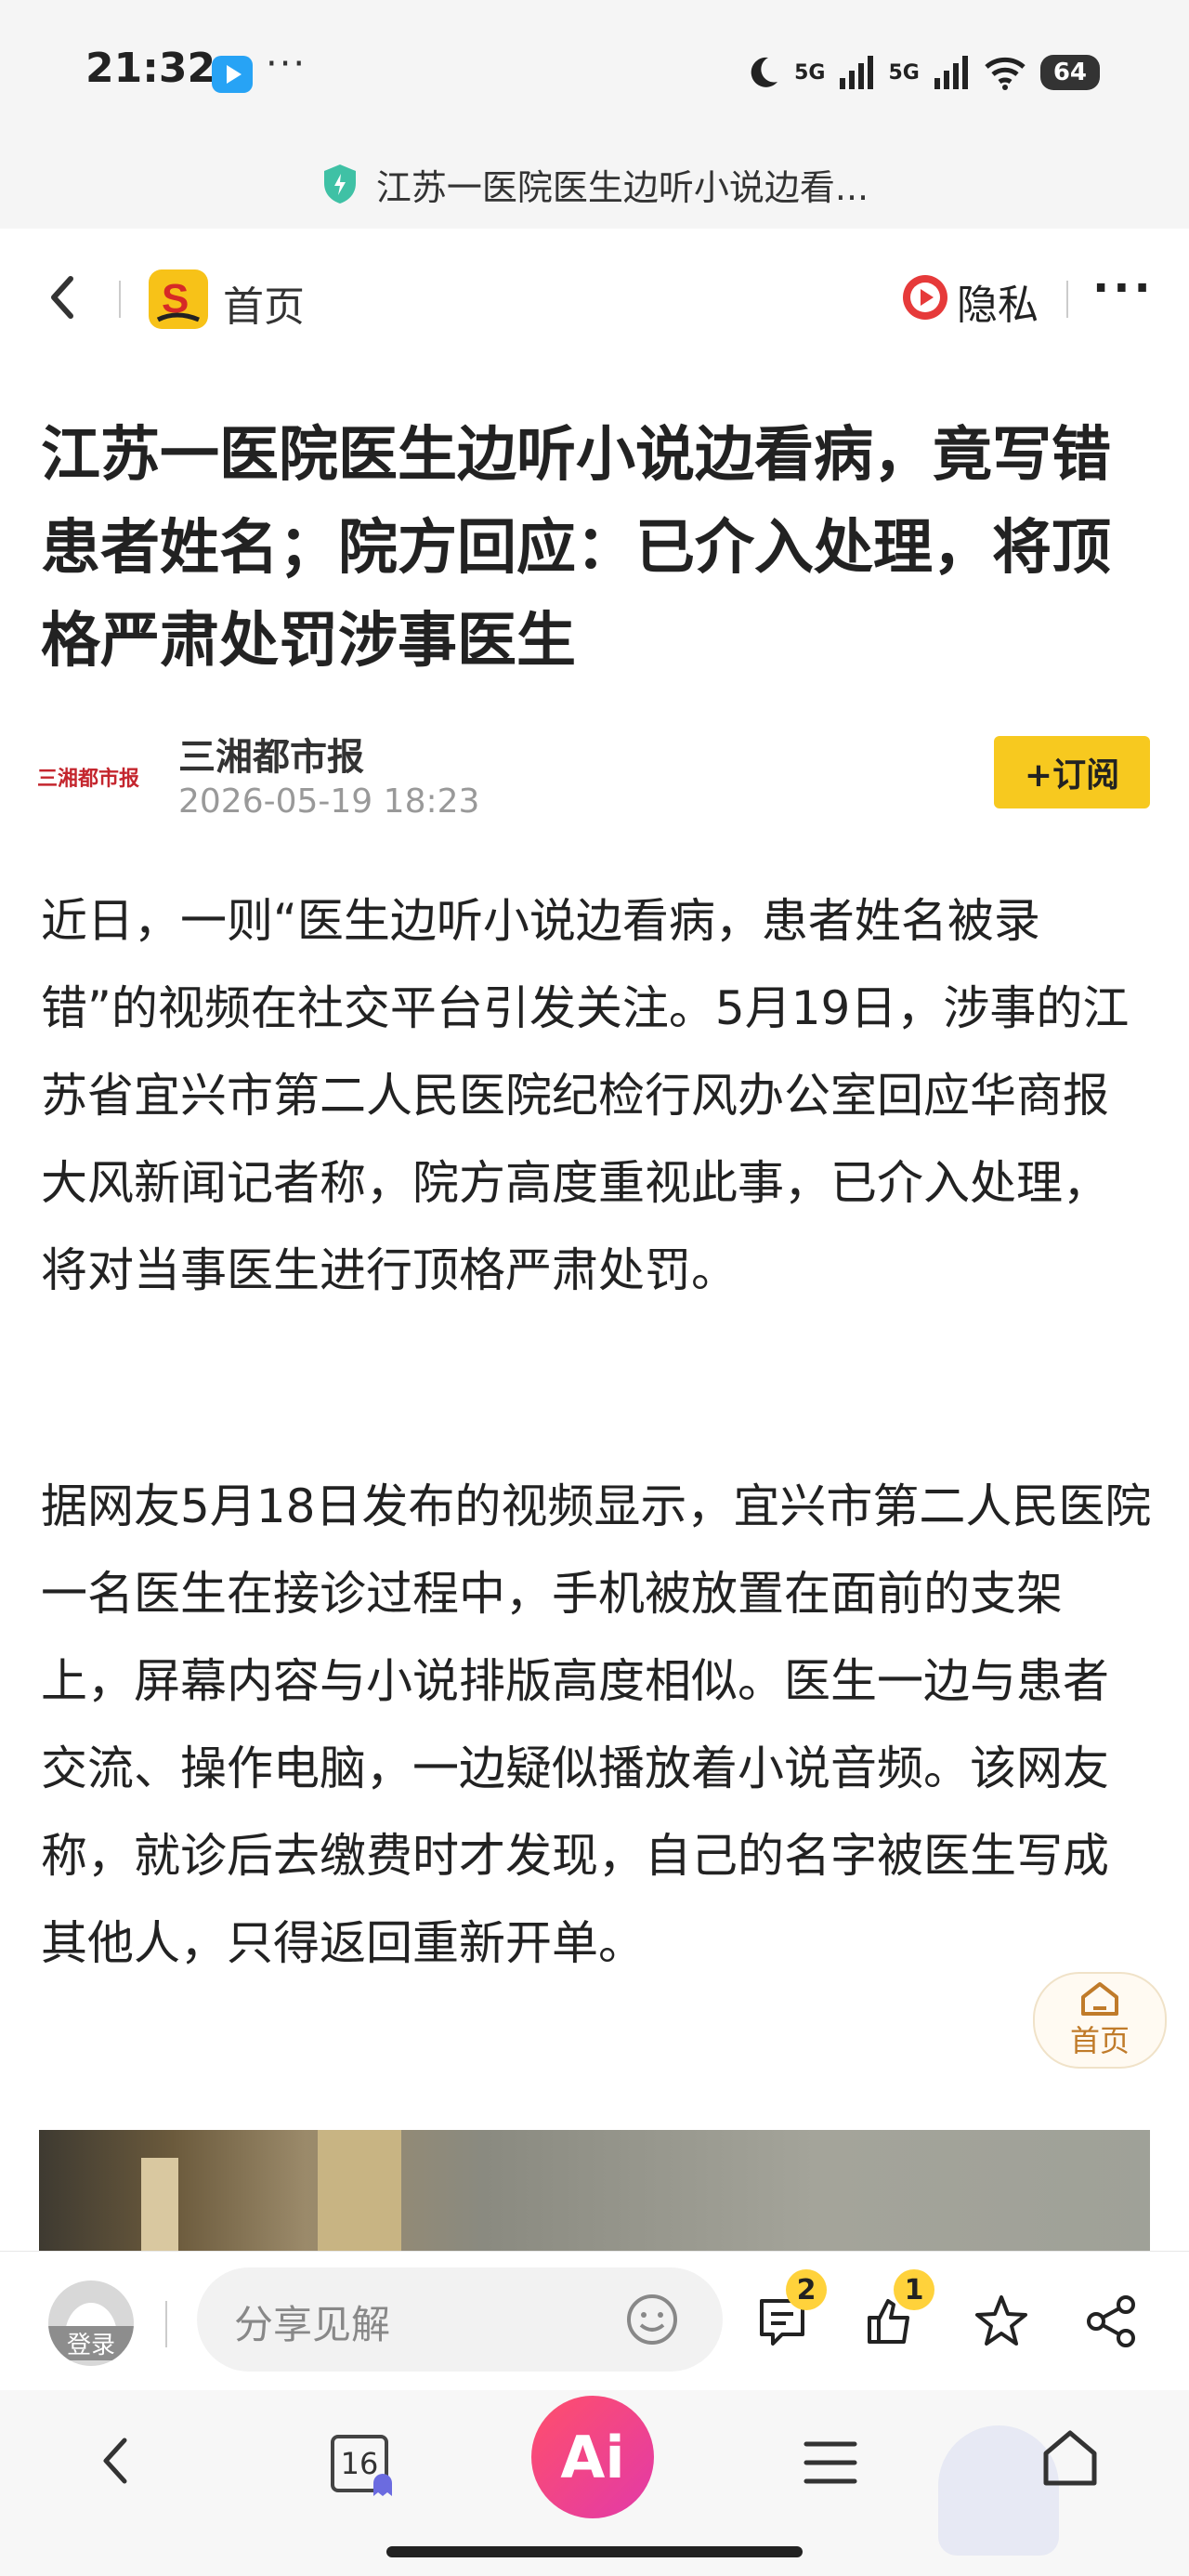  What do you see at coordinates (594, 2190) in the screenshot?
I see `article-image` at bounding box center [594, 2190].